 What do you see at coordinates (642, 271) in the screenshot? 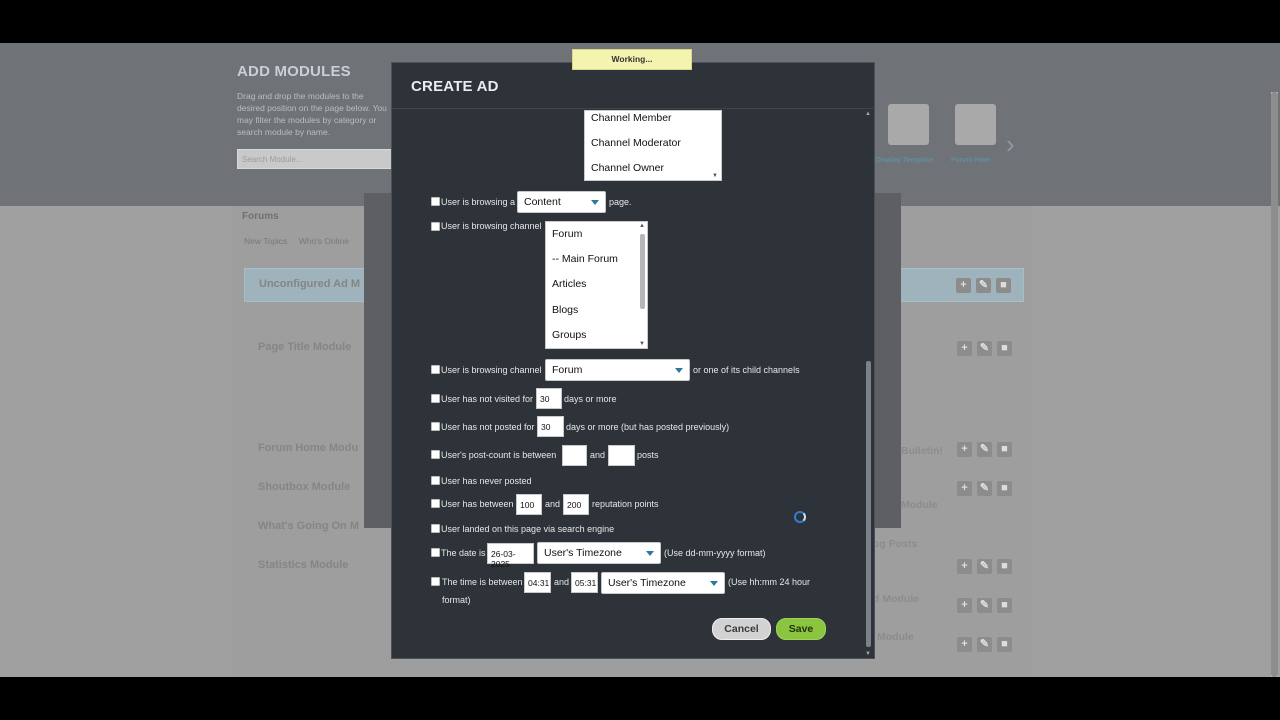
I see `listbox-scrollbar-thumb` at bounding box center [642, 271].